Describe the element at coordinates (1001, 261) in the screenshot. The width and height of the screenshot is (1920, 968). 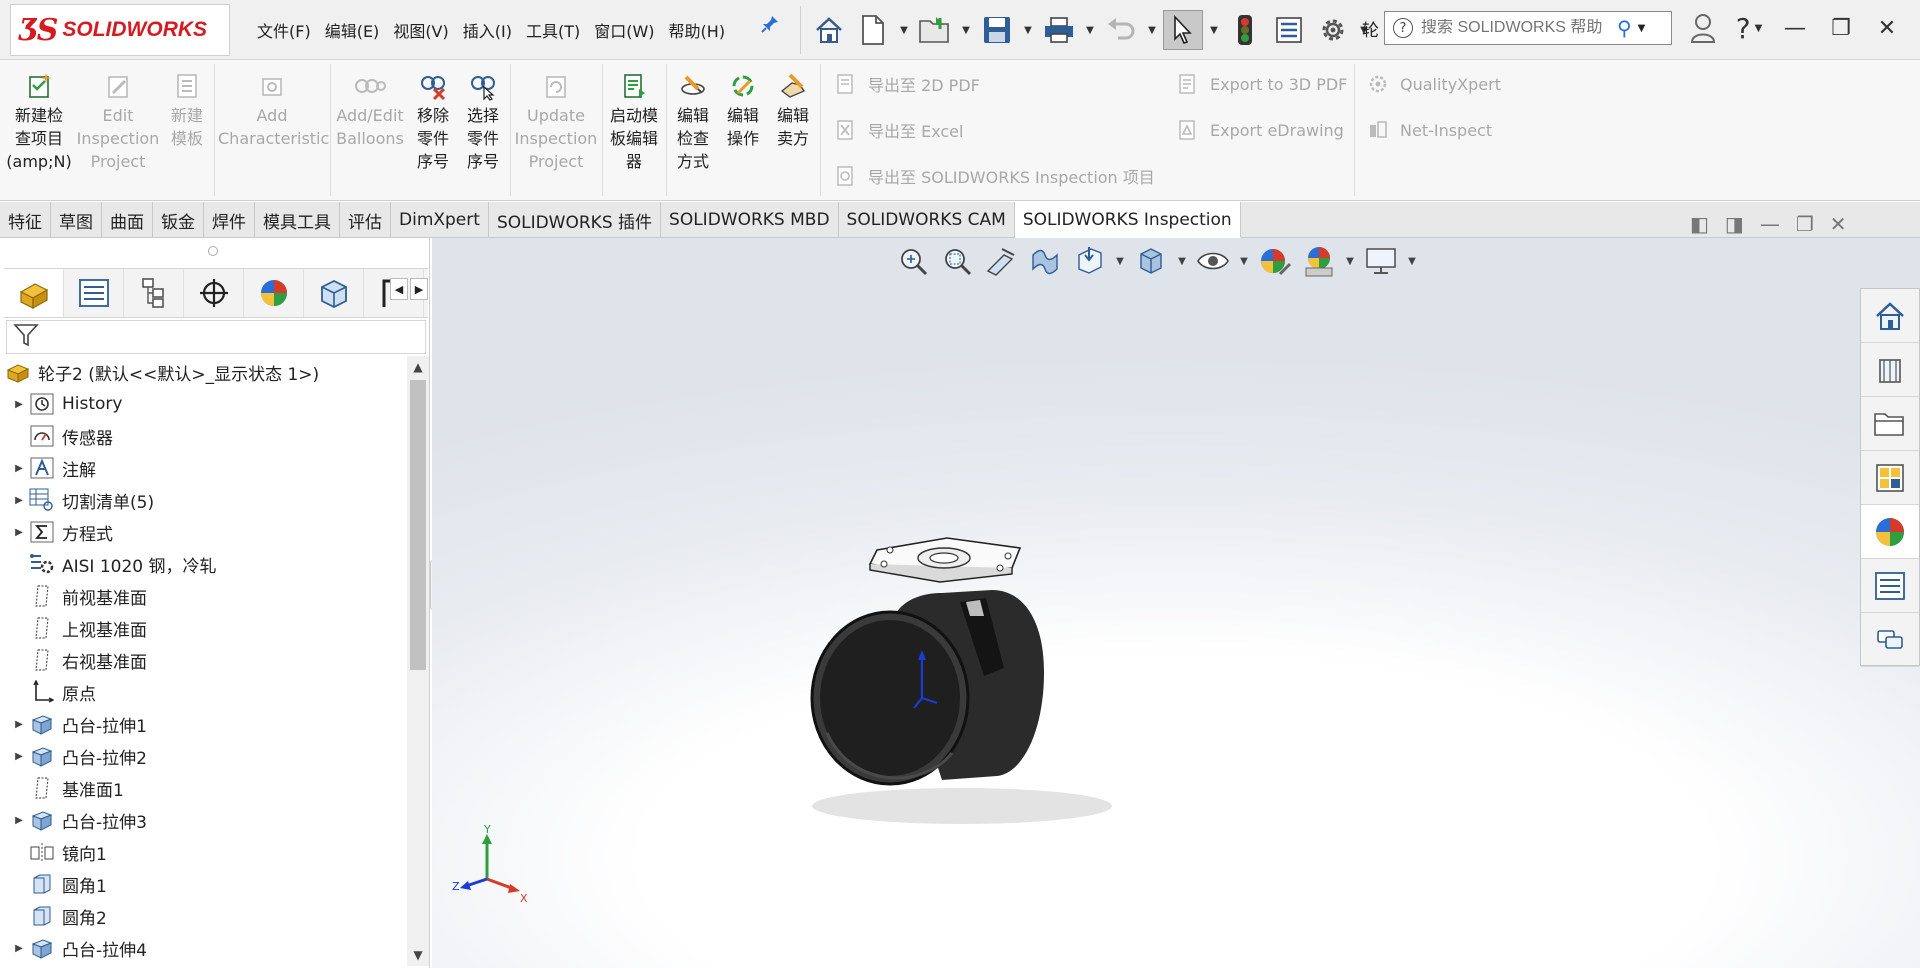
I see `previous-view-icon` at that location.